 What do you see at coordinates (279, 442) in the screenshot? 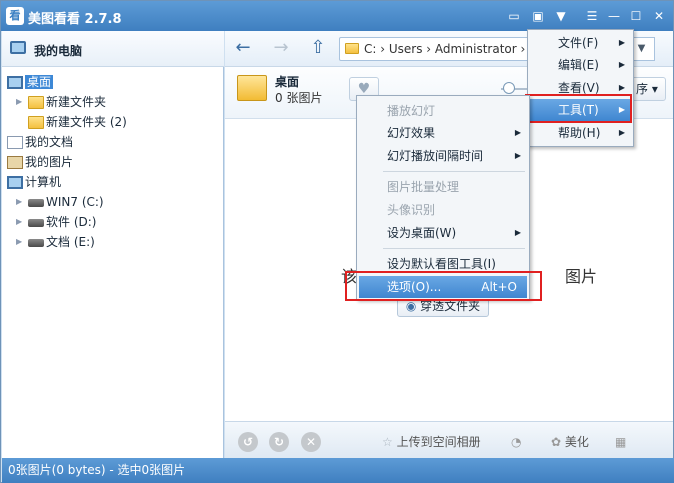
I see `rotate-right-icon: ↻` at bounding box center [279, 442].